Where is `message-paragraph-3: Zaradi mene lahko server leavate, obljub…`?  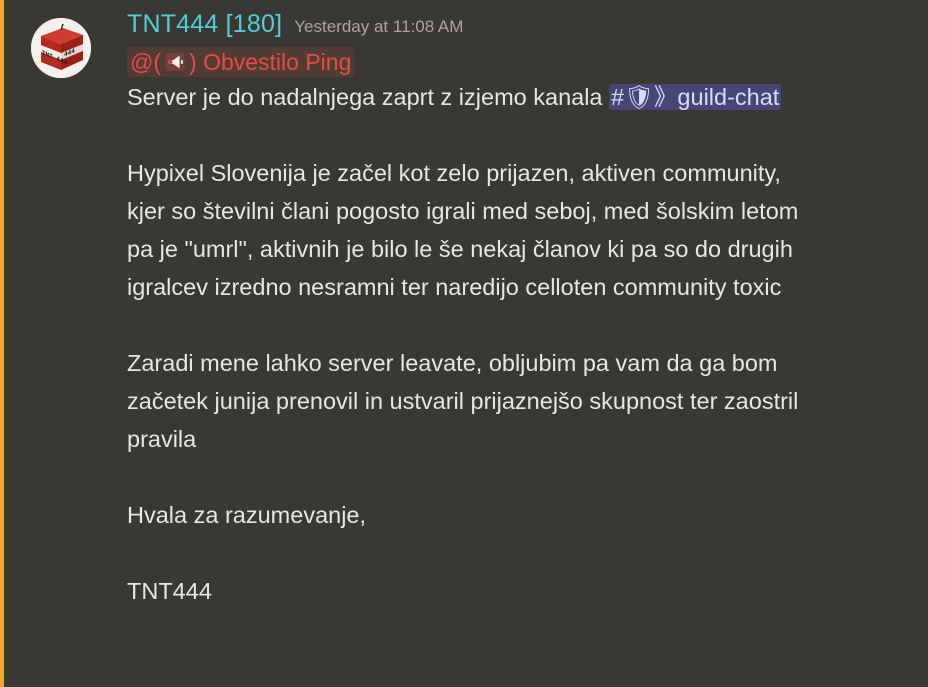
message-paragraph-3: Zaradi mene lahko server leavate, obljub… is located at coordinates (463, 401).